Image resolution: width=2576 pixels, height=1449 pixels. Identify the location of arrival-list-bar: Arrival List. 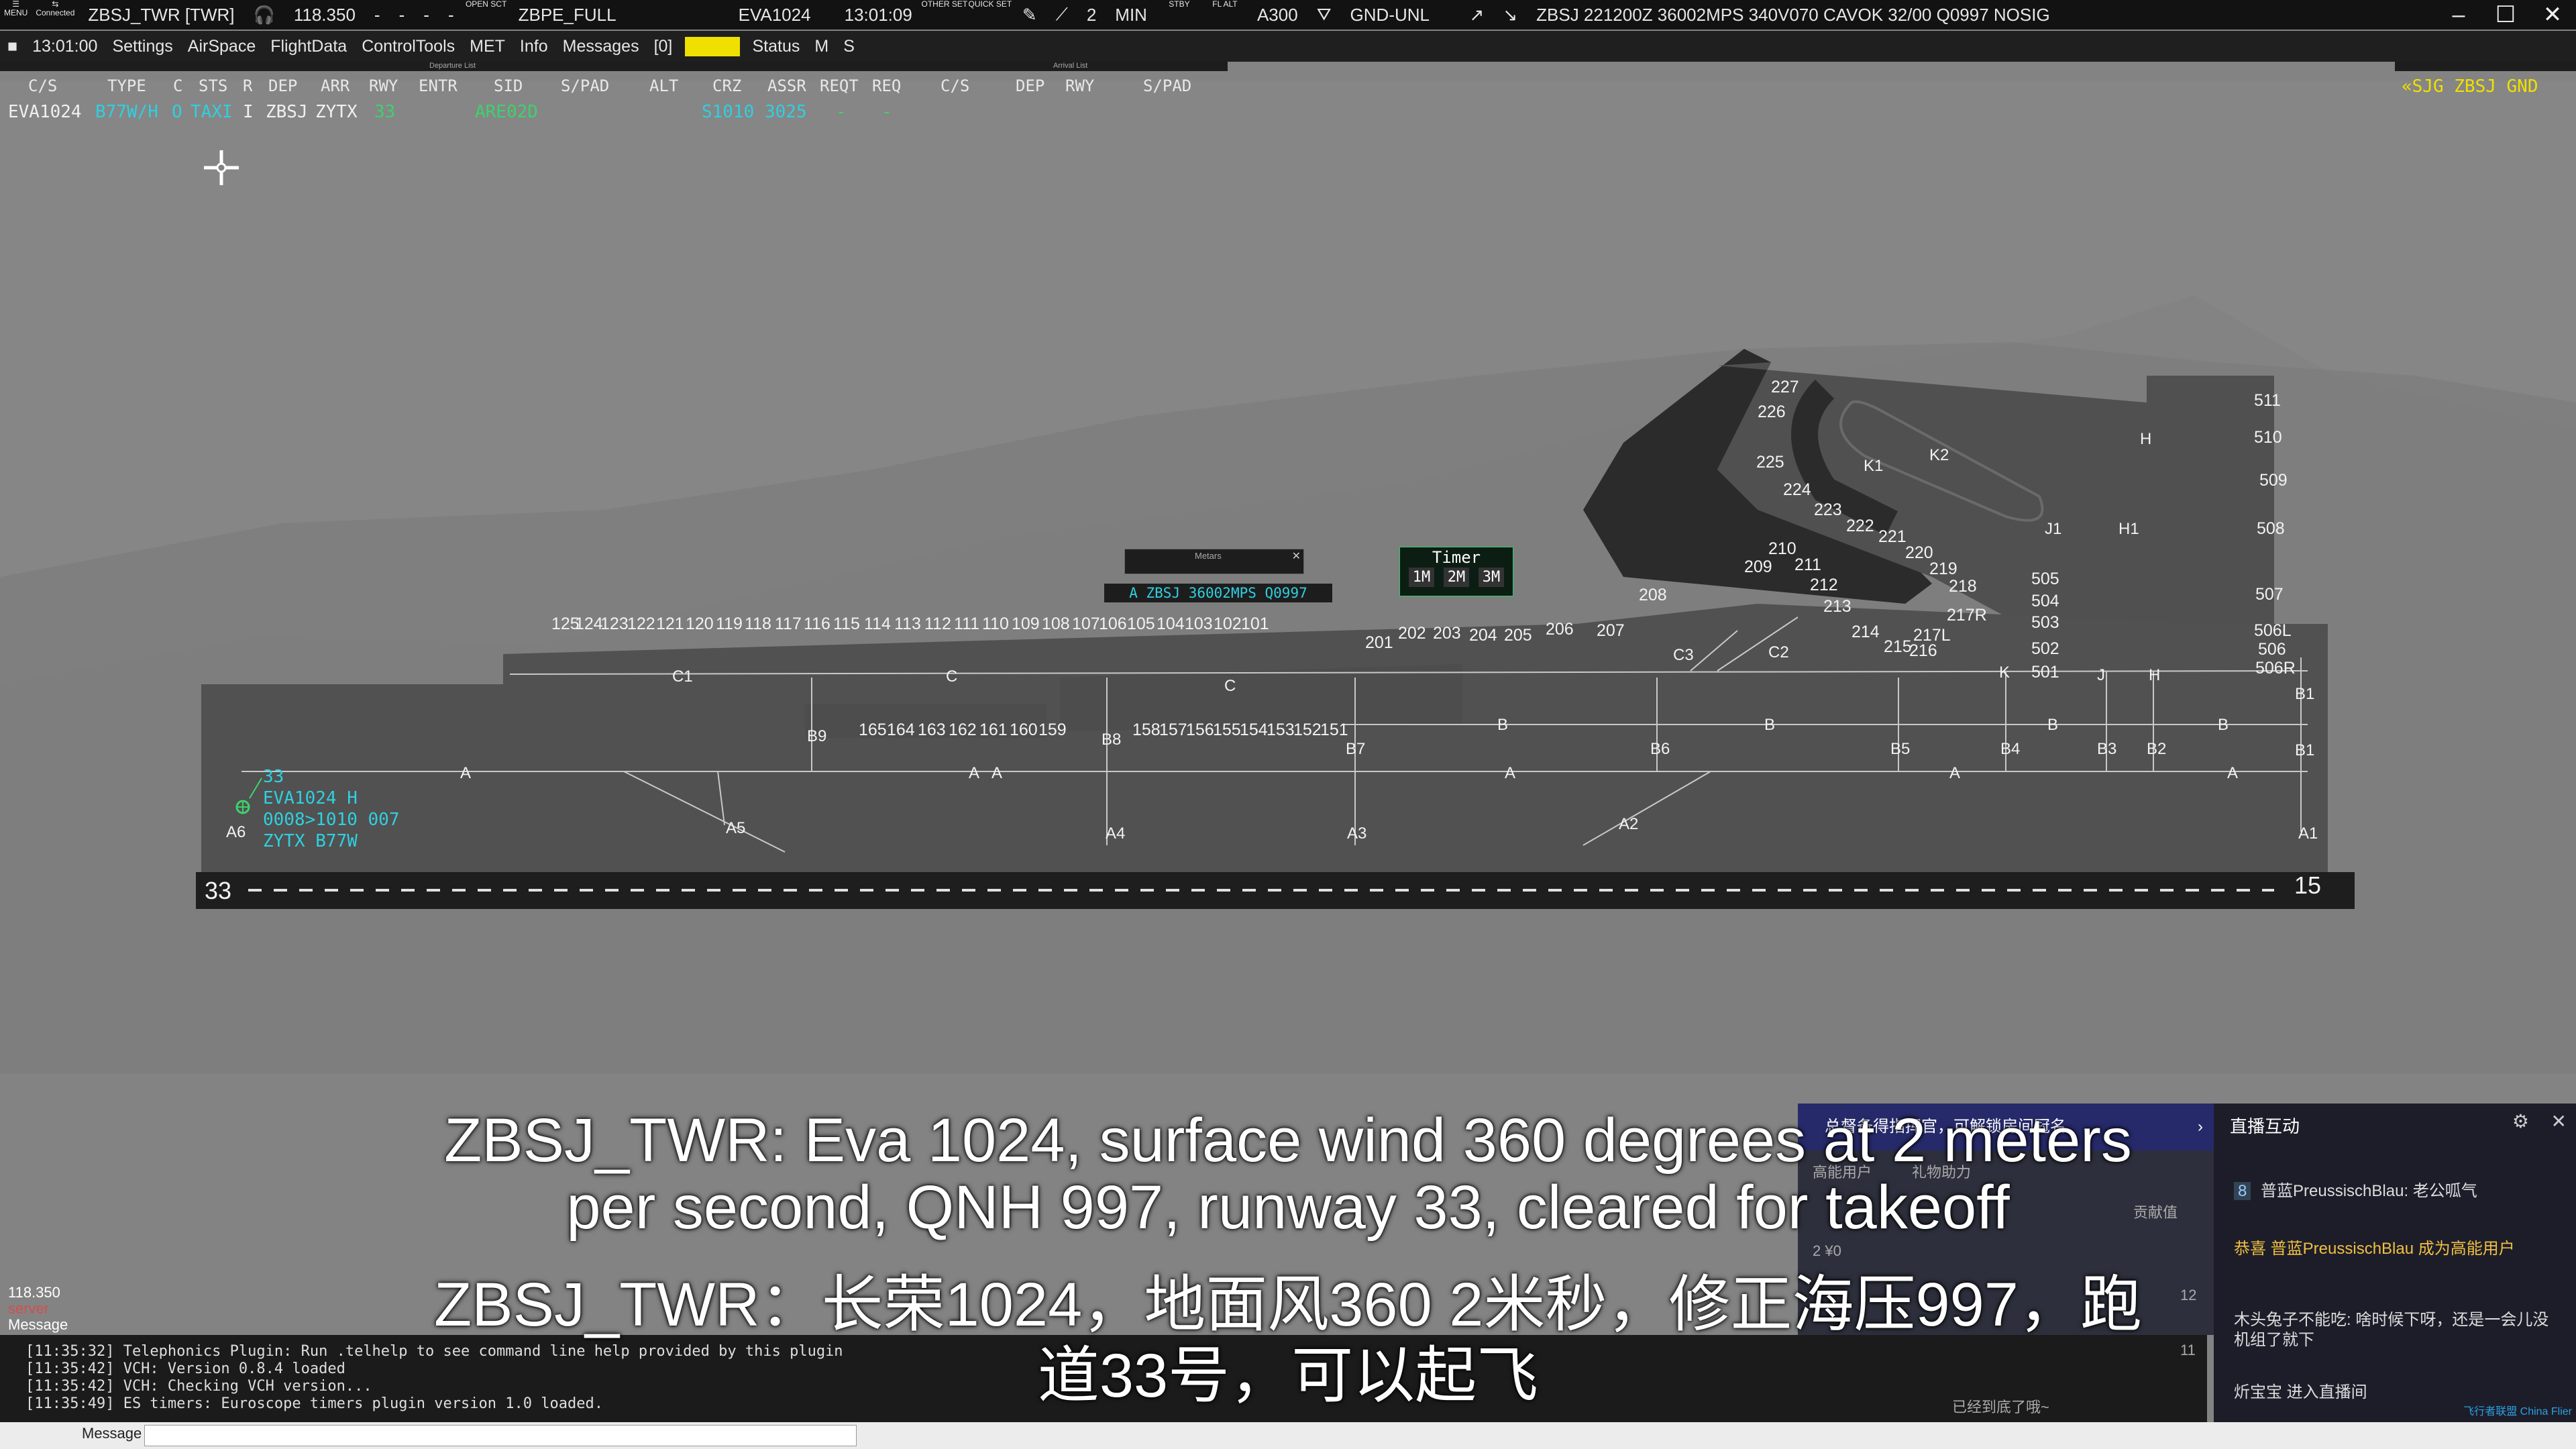
(1073, 66).